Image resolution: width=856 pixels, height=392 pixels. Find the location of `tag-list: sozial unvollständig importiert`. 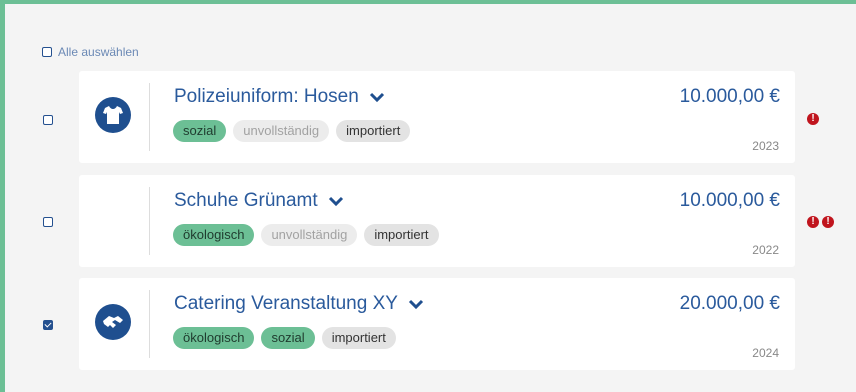

tag-list: sozial unvollständig importiert is located at coordinates (292, 131).